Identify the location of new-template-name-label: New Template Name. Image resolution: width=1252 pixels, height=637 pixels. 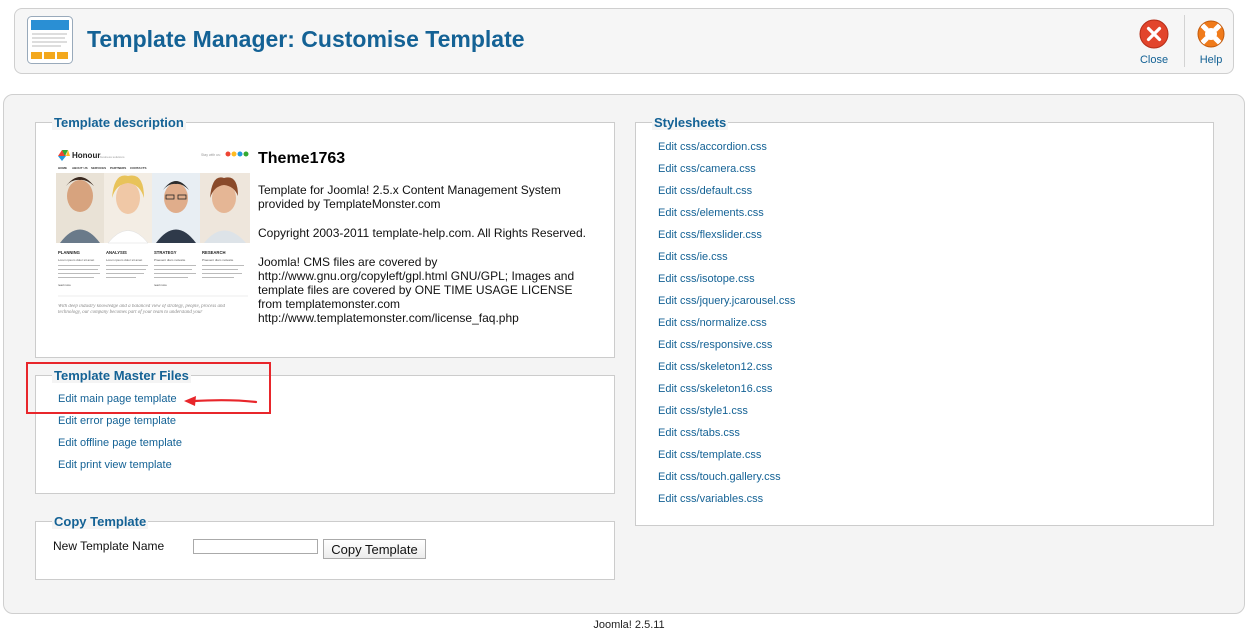
(109, 546).